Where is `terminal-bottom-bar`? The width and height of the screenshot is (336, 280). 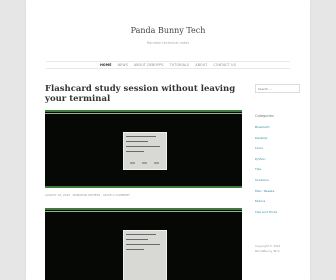 terminal-bottom-bar is located at coordinates (143, 187).